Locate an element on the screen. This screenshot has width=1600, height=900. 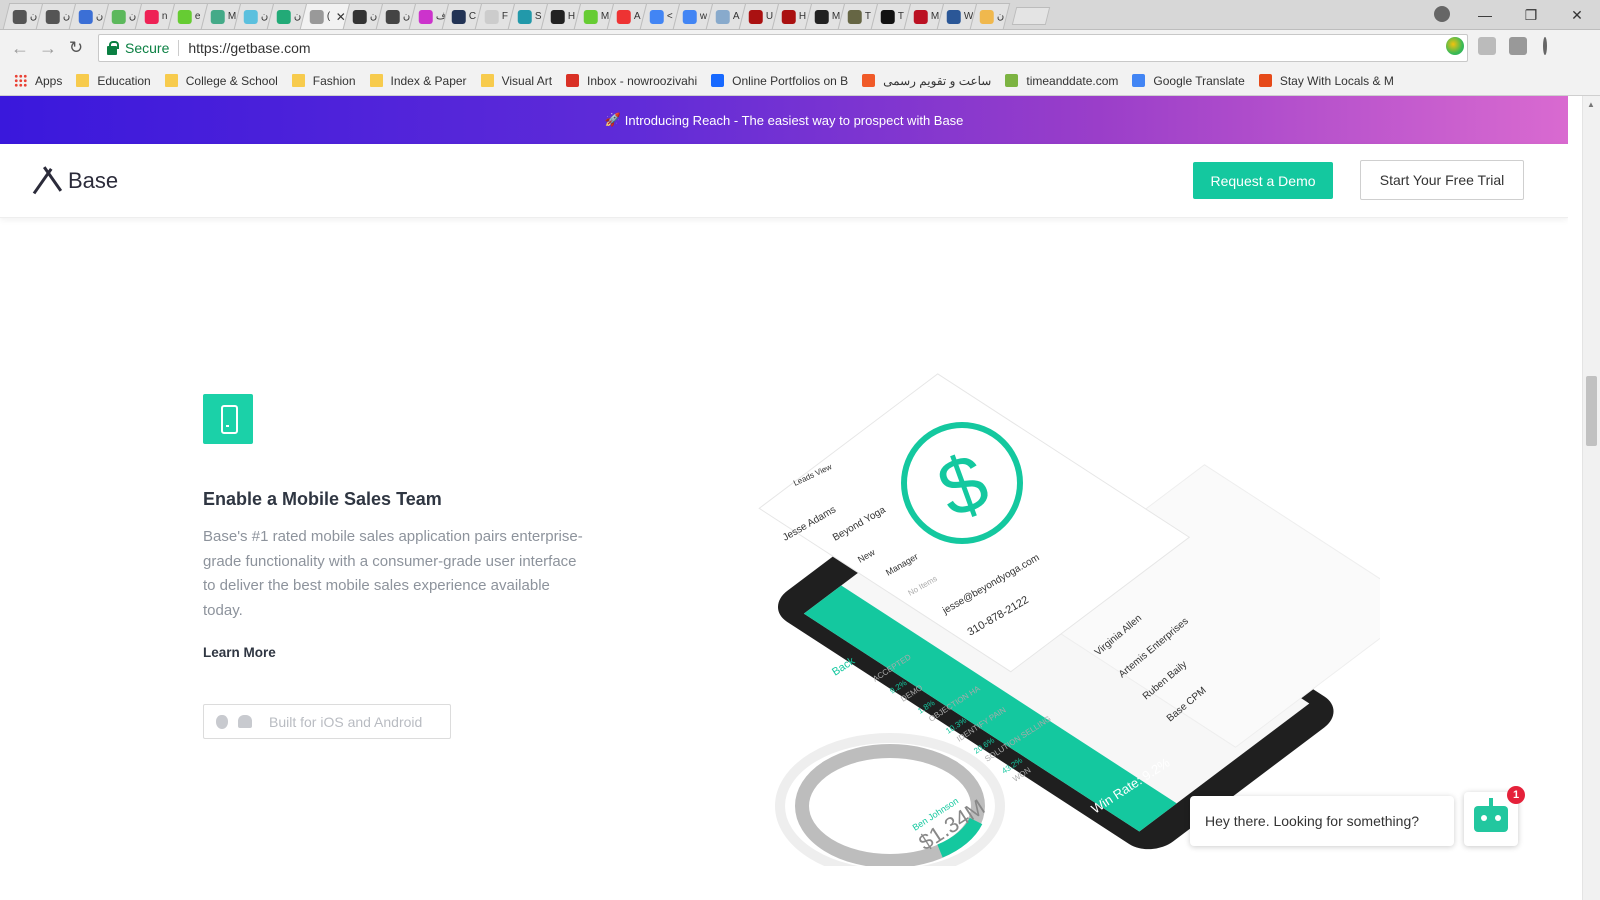
couchsurfing-icon is located at coordinates (1265, 80).